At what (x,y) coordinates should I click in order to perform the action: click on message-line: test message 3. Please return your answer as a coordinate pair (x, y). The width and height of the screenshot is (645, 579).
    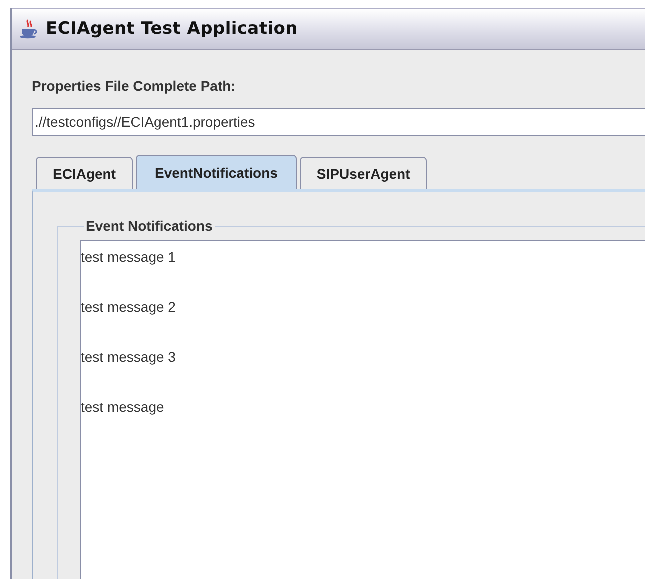
    Looking at the image, I should click on (129, 357).